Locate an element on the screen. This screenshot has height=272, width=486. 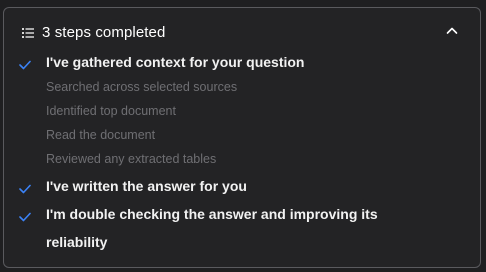
substep-label: Reviewed any extracted tables is located at coordinates (131, 159).